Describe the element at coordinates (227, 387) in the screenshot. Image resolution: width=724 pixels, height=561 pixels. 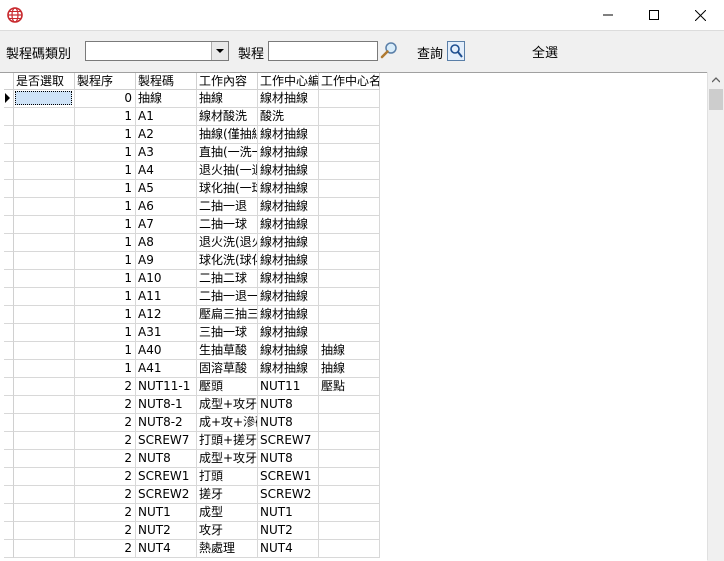
I see `content-cell: 壓頭` at that location.